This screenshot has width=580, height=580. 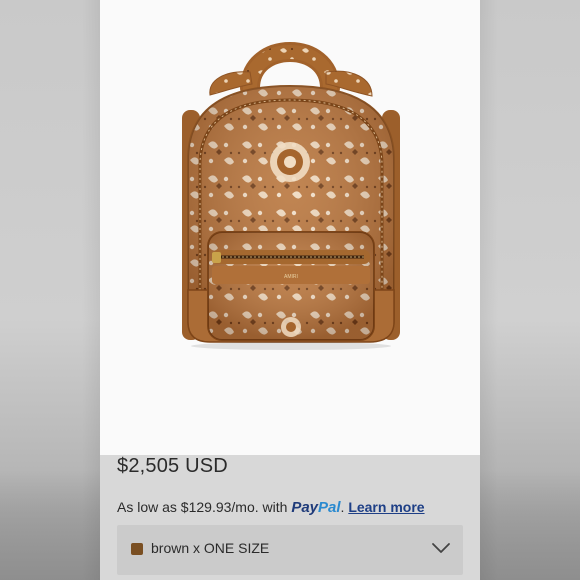 What do you see at coordinates (291, 277) in the screenshot?
I see `svg-text: AMIRI` at bounding box center [291, 277].